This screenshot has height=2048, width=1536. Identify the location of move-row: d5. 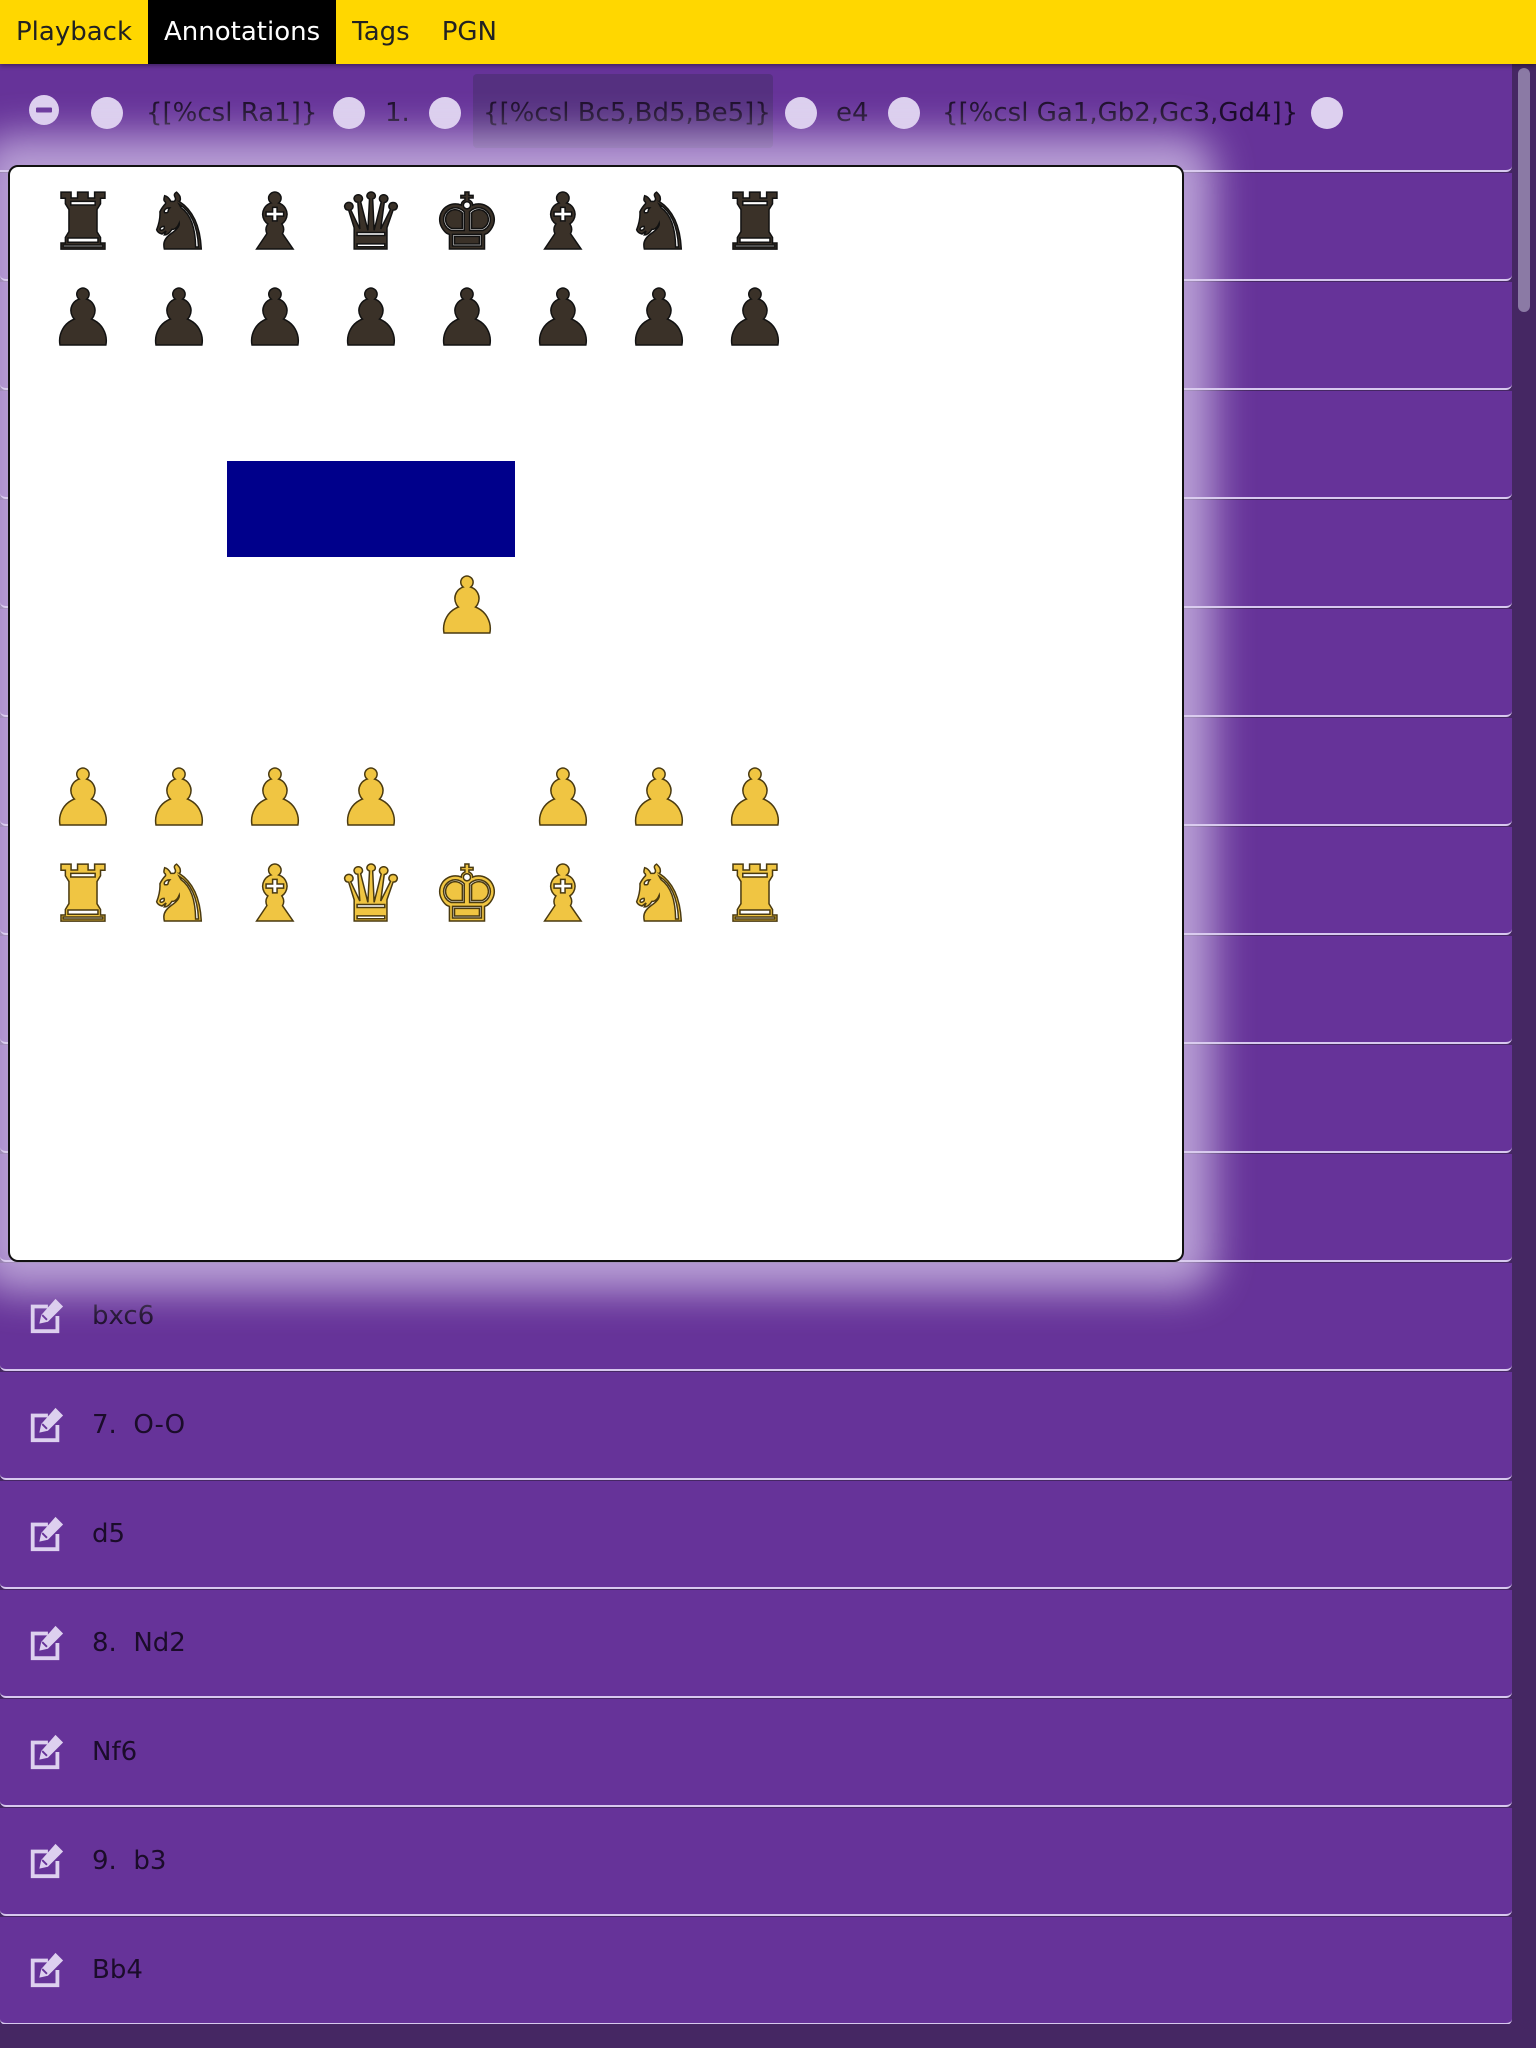
(756, 1535).